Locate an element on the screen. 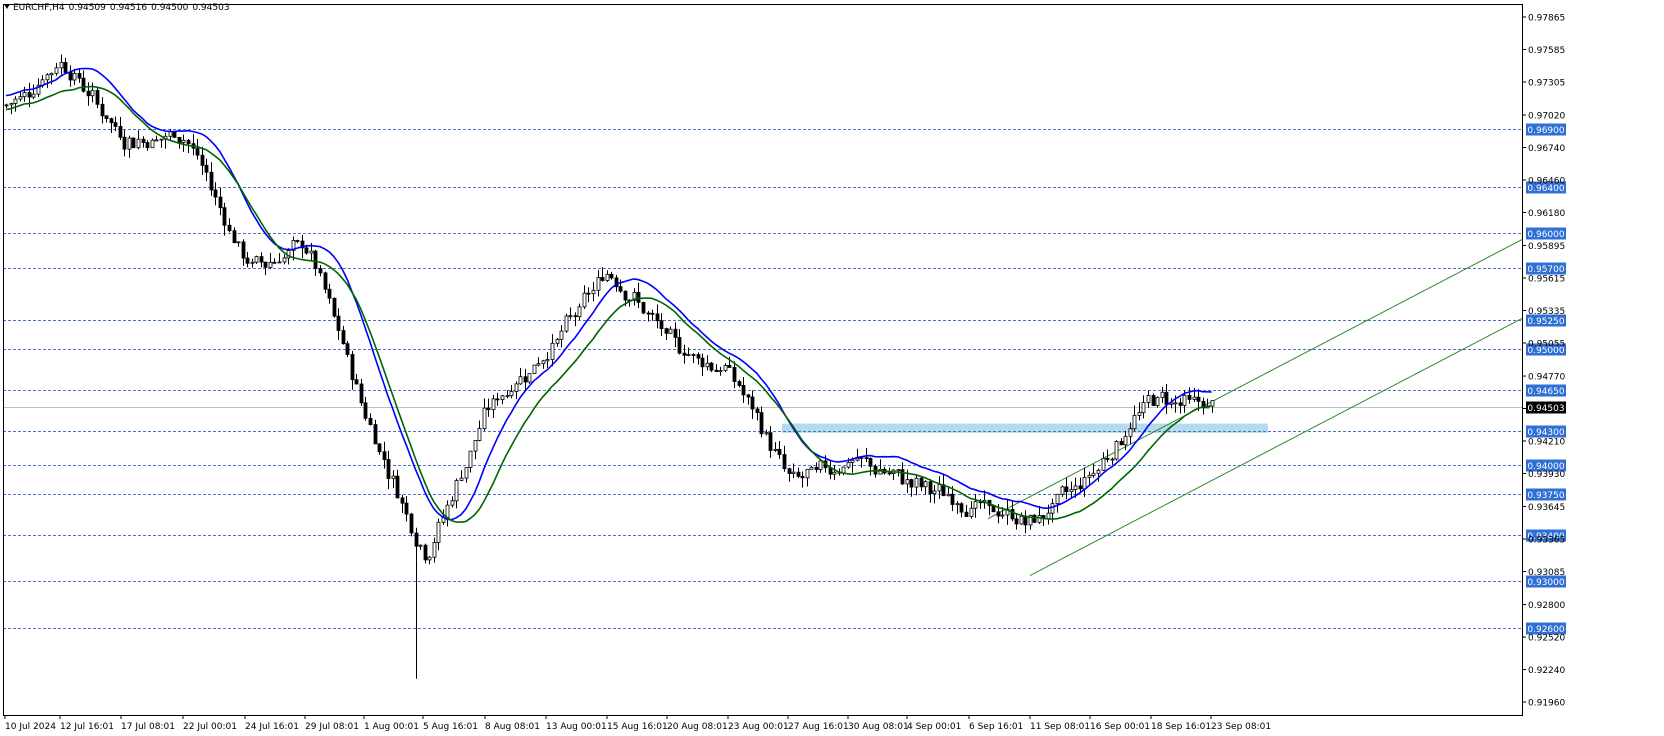  channel-upper-line is located at coordinates (1255, 379).